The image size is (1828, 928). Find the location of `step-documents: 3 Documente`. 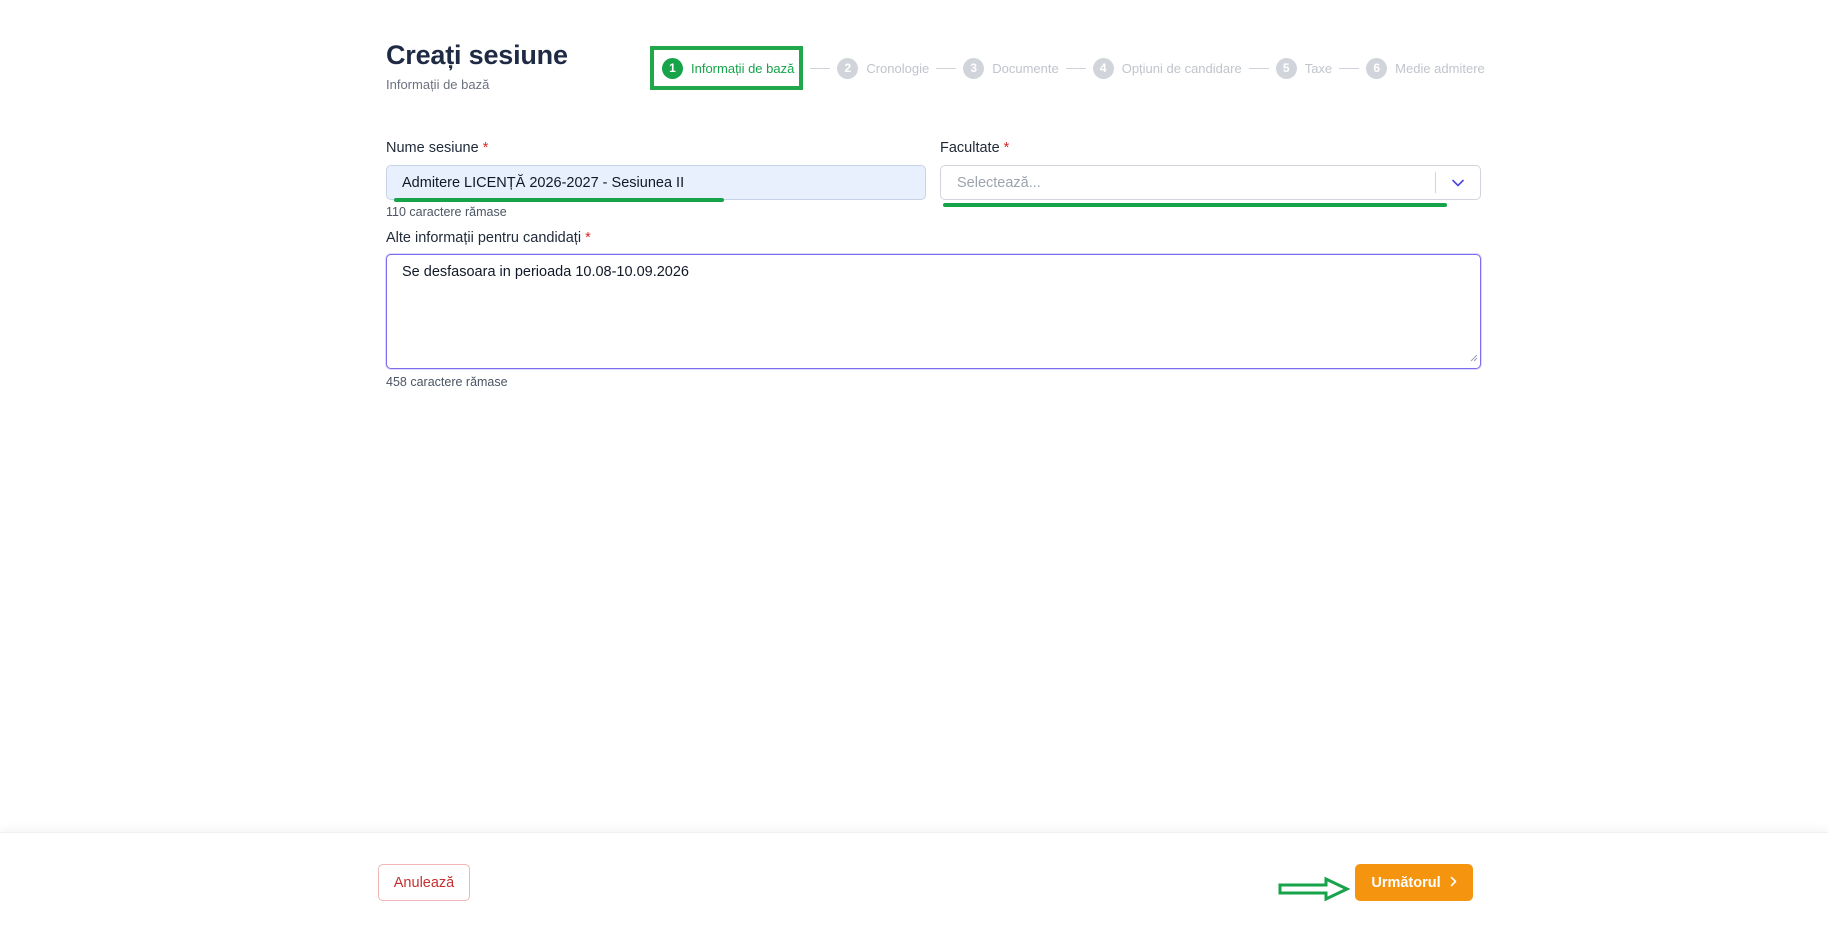

step-documents: 3 Documente is located at coordinates (1011, 68).